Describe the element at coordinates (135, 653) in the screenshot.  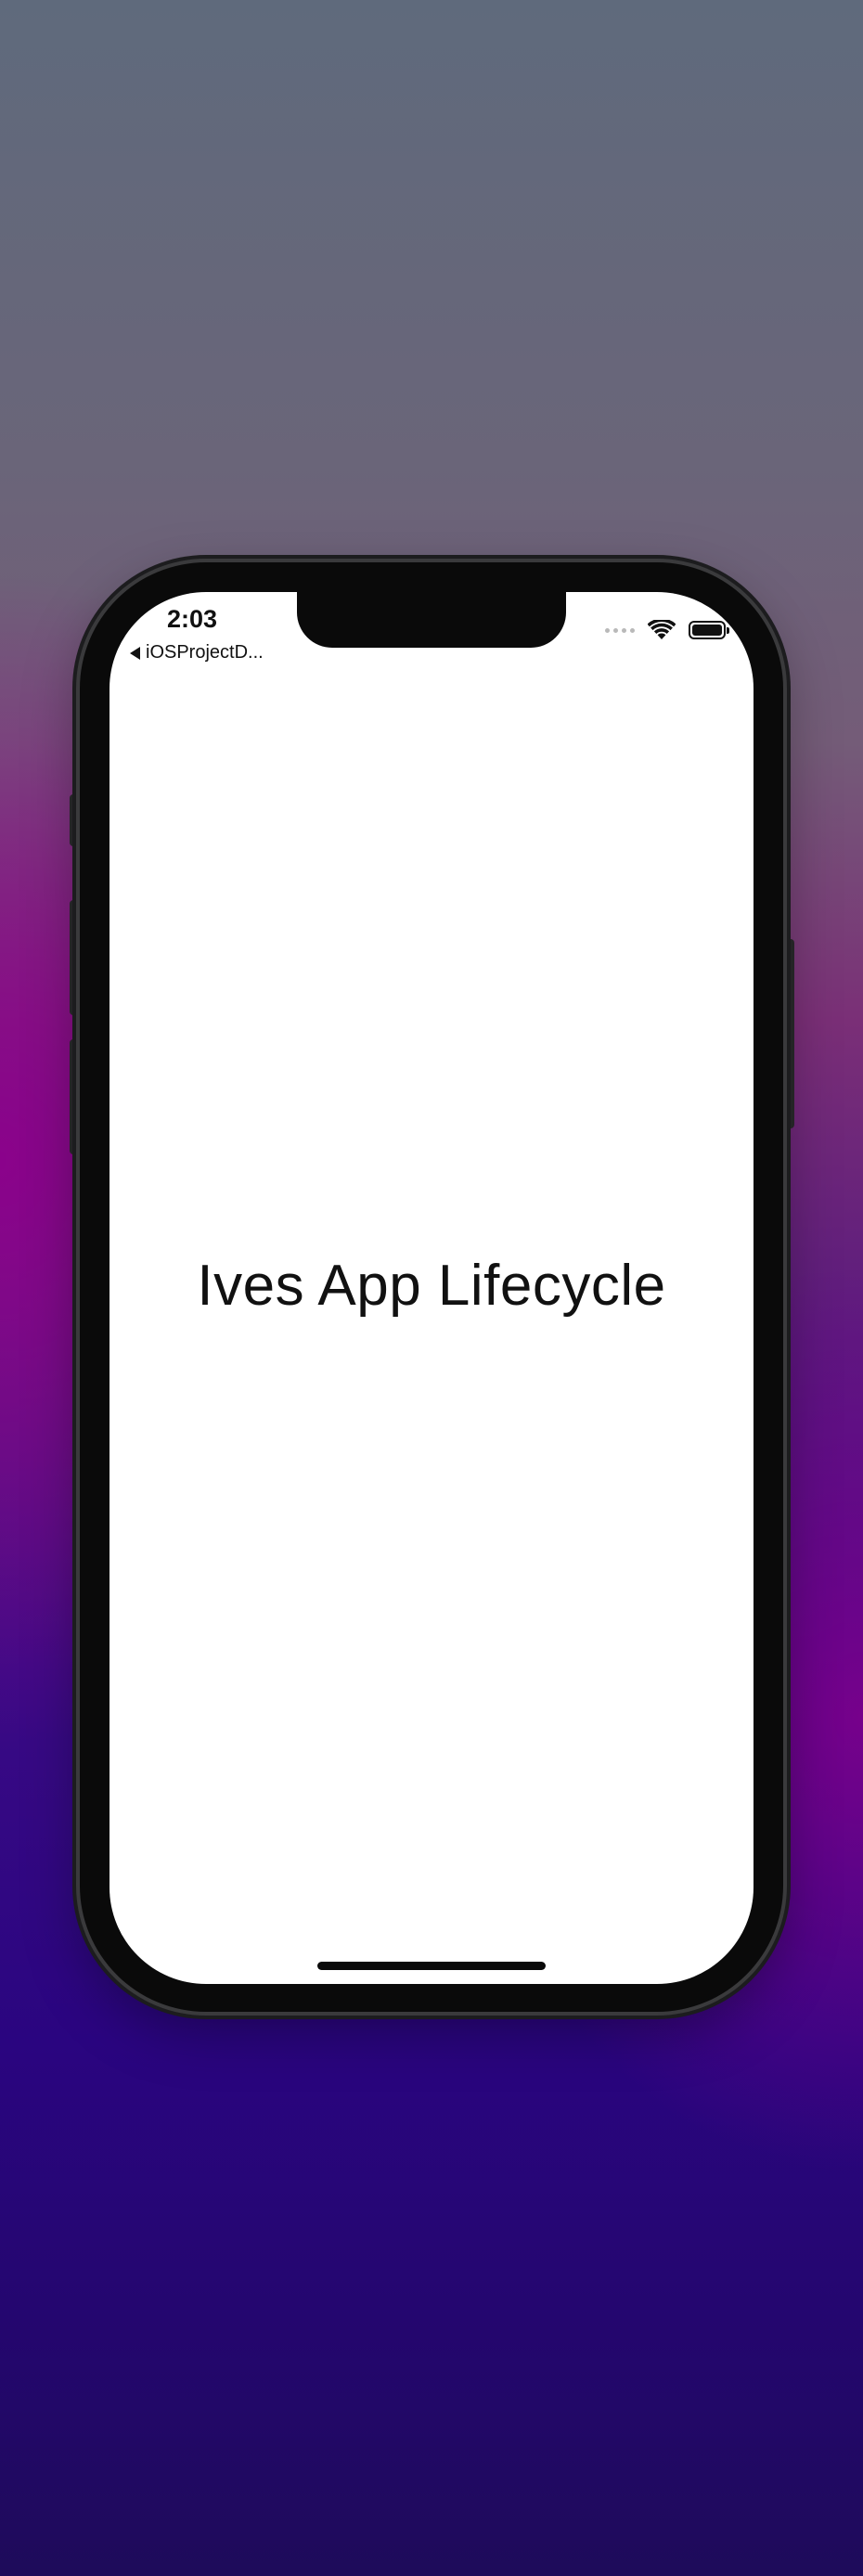
I see `back-arrow-icon` at that location.